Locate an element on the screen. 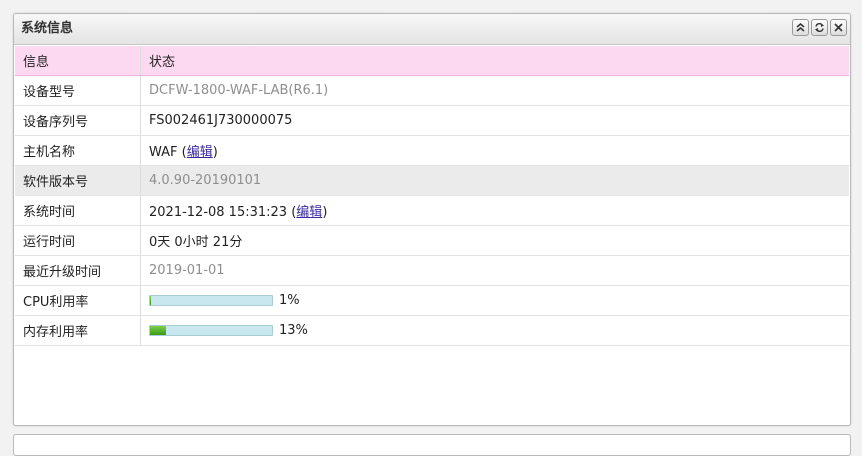 This screenshot has height=456, width=862. table-row: 设备型号 DCFW-1800-WAF-LAB(R6.1) is located at coordinates (432, 90).